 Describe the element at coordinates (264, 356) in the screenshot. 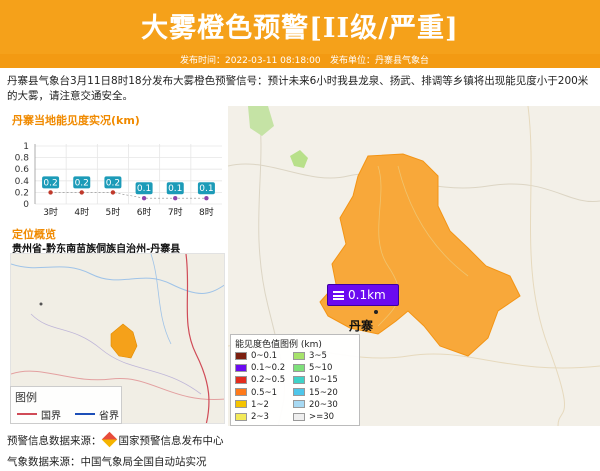

I see `legend-label: 0~0.1` at that location.